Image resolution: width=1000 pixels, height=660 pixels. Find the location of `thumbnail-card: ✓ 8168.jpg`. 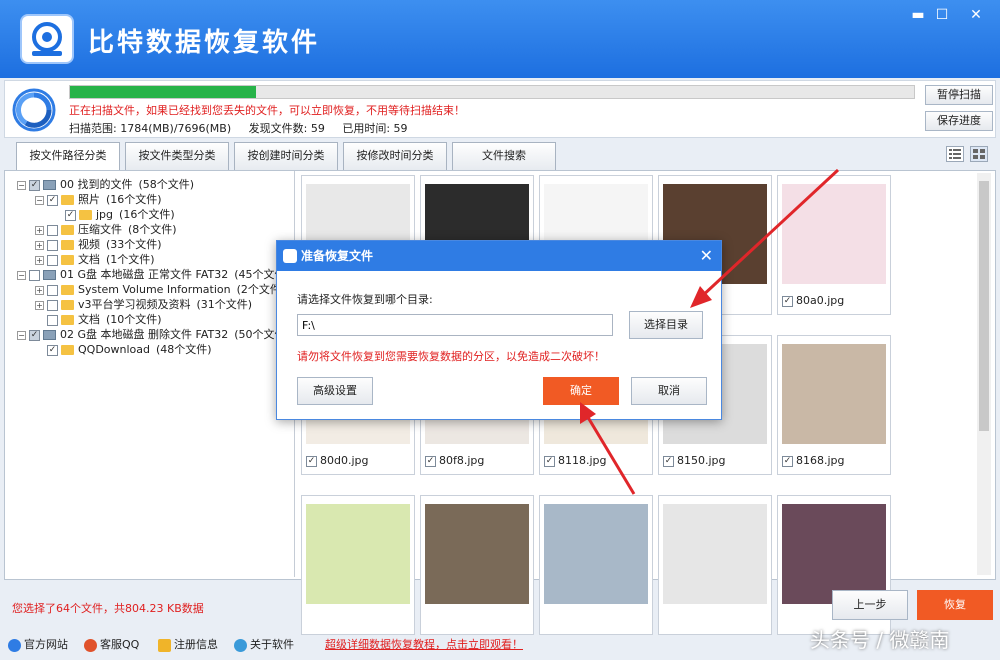

thumbnail-card: ✓ 8168.jpg is located at coordinates (834, 405).